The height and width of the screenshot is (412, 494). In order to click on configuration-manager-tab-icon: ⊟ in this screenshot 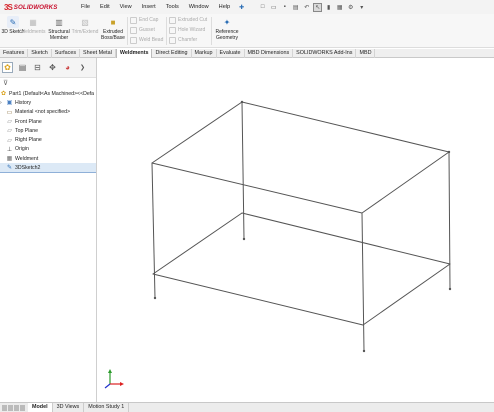, I will do `click(37, 67)`.